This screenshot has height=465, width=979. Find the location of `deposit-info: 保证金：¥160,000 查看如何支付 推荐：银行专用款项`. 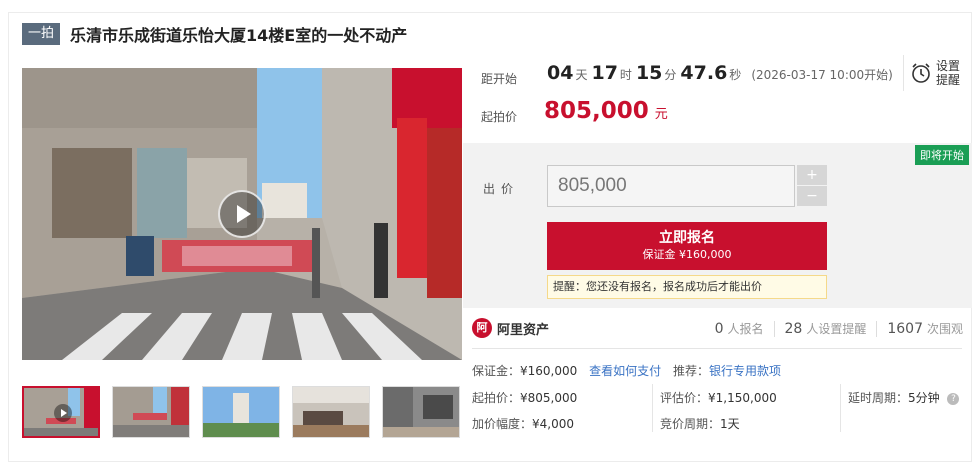

deposit-info: 保证金：¥160,000 查看如何支付 推荐：银行专用款项 is located at coordinates (626, 370).